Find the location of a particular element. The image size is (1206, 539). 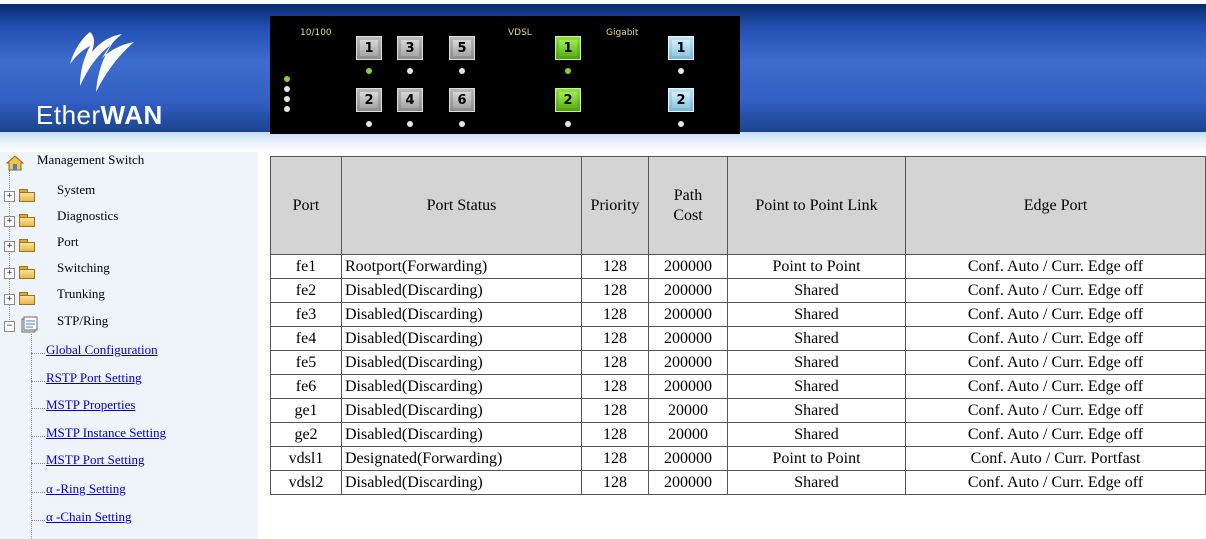

port-fe1-label: 1 is located at coordinates (369, 48).